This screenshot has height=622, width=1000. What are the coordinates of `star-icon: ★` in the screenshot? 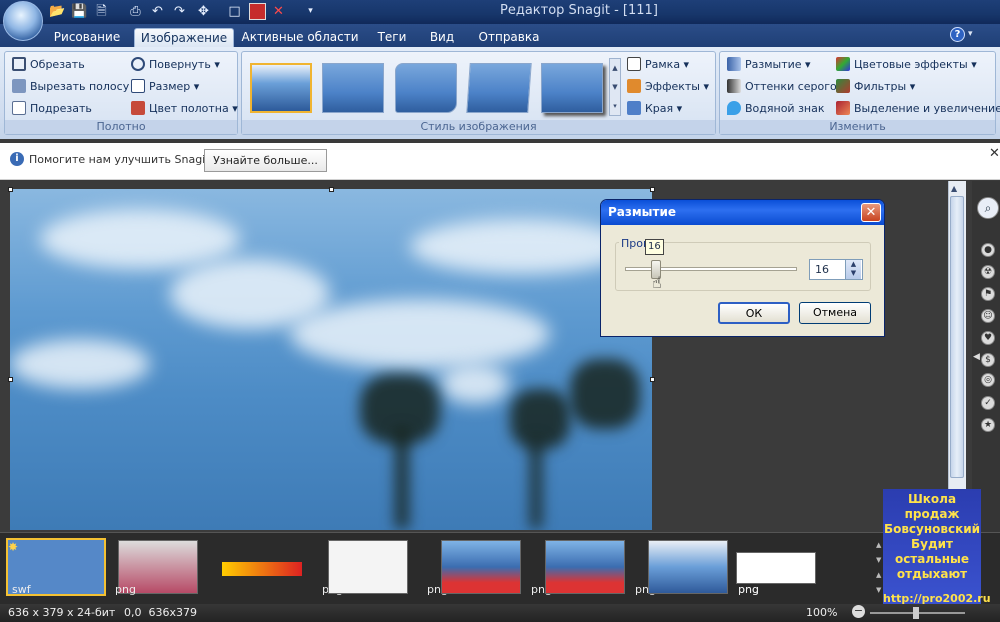 It's located at (988, 425).